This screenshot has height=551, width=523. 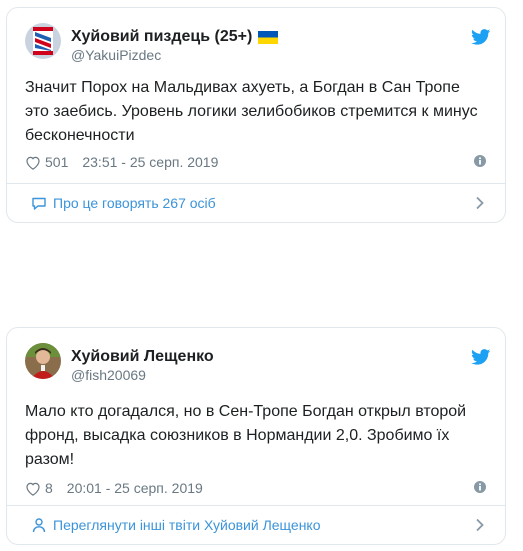 What do you see at coordinates (39, 203) in the screenshot?
I see `speech-bubble-icon` at bounding box center [39, 203].